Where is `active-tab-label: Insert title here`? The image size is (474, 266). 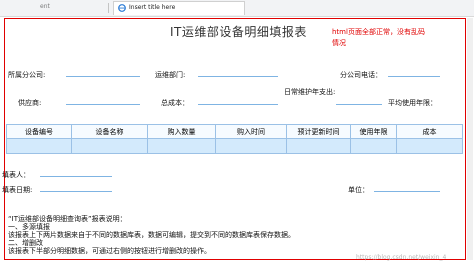
active-tab-label: Insert title here is located at coordinates (152, 7).